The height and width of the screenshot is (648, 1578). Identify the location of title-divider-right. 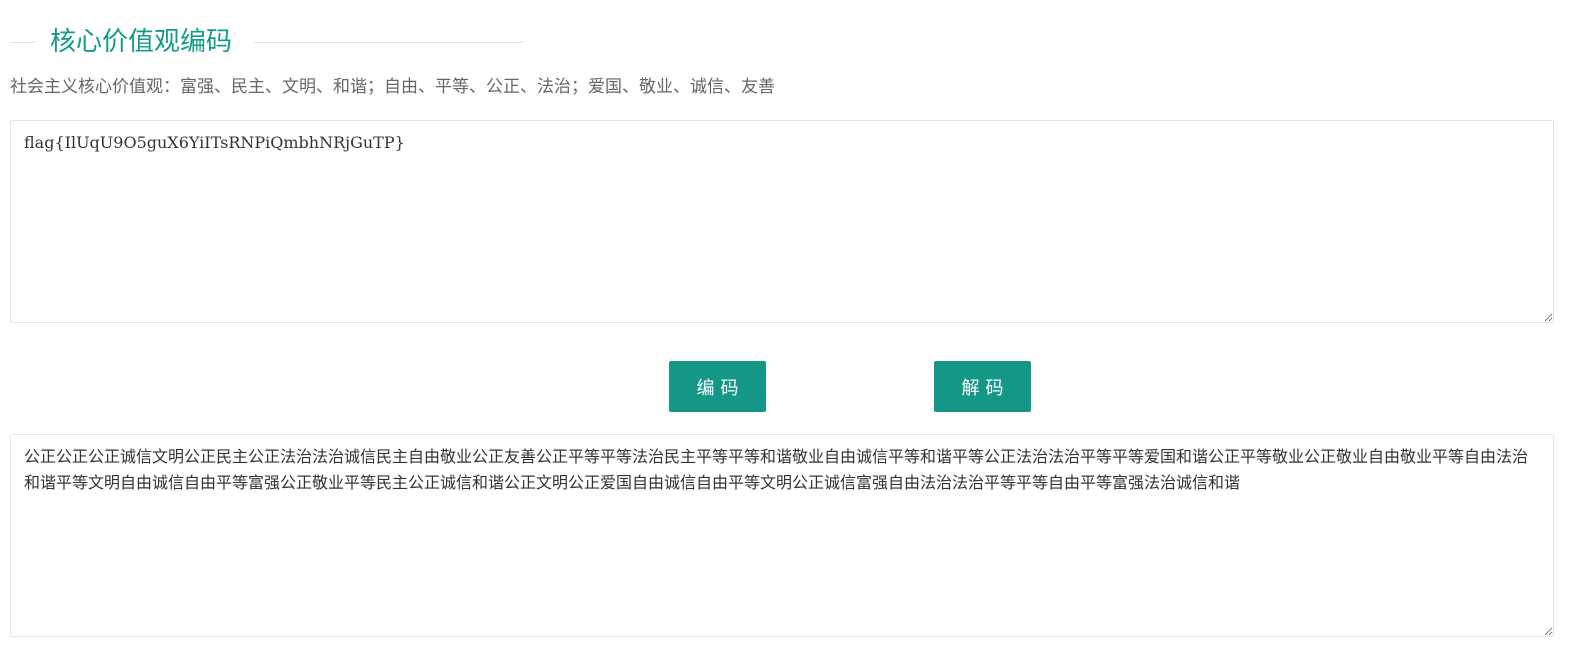
(389, 42).